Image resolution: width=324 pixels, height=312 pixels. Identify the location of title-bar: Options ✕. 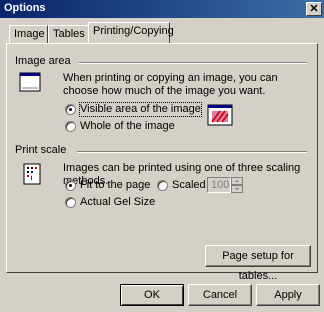
(162, 9).